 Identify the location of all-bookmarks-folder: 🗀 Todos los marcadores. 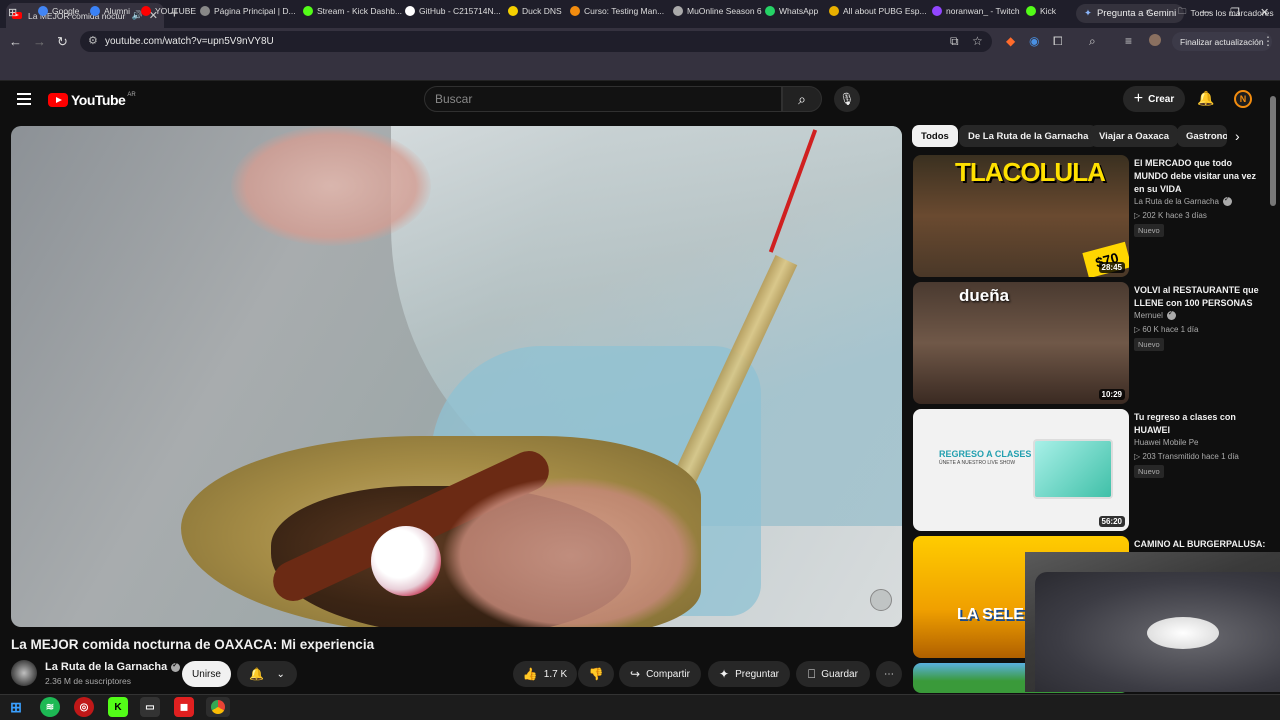
(1226, 13).